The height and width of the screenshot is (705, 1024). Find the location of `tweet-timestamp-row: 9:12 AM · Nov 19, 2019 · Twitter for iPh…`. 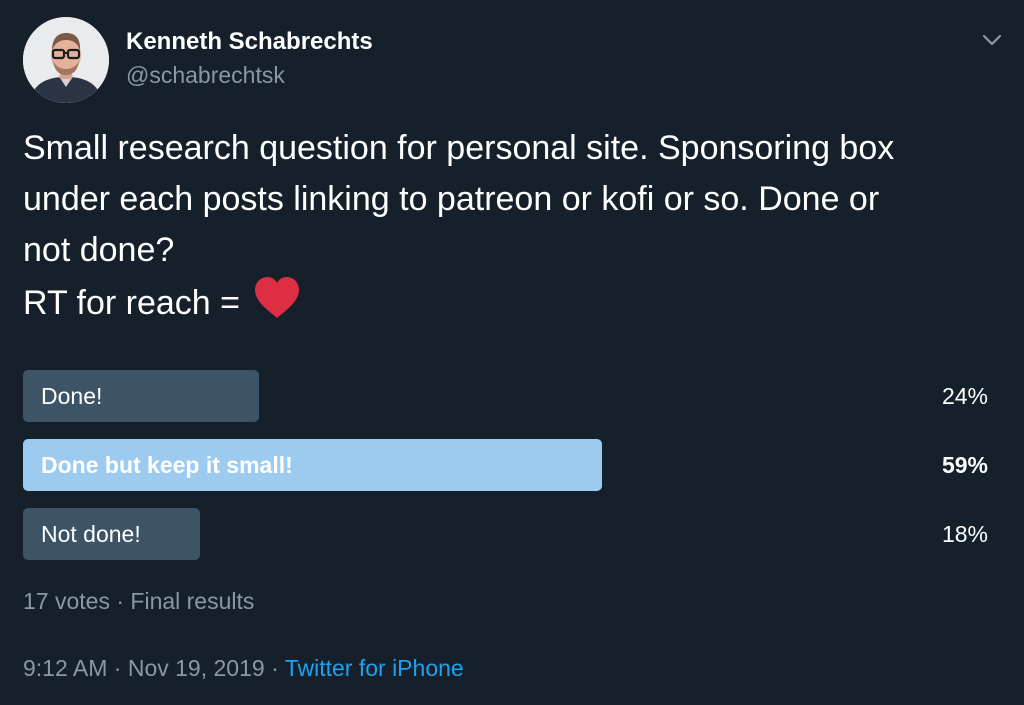

tweet-timestamp-row: 9:12 AM · Nov 19, 2019 · Twitter for iPh… is located at coordinates (243, 668).